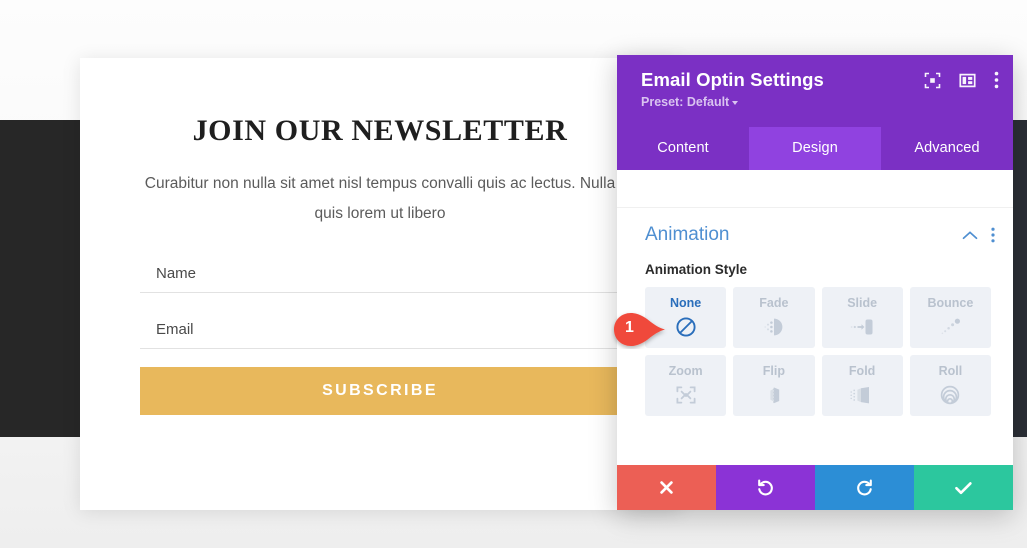 The image size is (1027, 548). Describe the element at coordinates (686, 303) in the screenshot. I see `animation-option-label: None` at that location.